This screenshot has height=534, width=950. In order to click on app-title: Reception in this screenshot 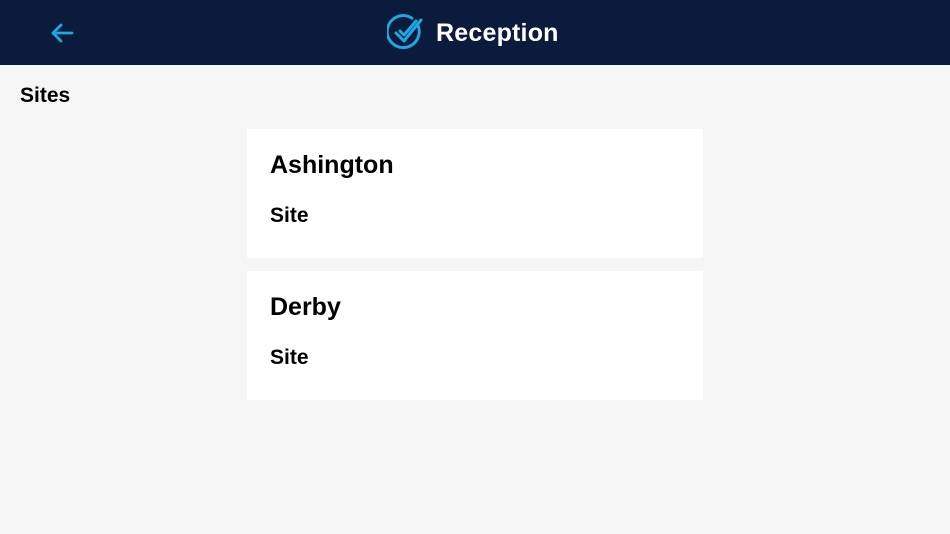, I will do `click(497, 32)`.